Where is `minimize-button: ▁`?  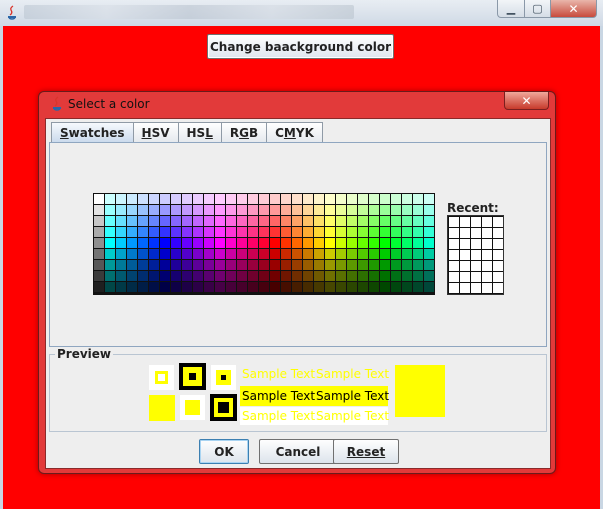 minimize-button: ▁ is located at coordinates (511, 9).